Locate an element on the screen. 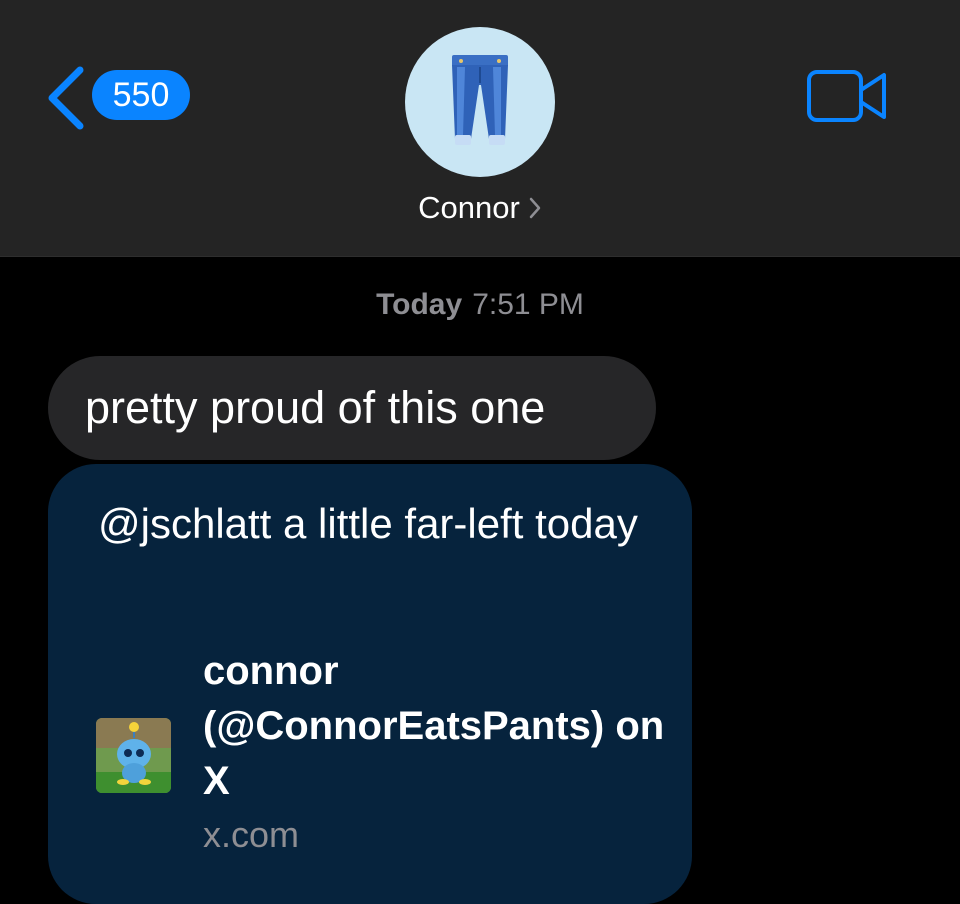 The image size is (960, 904). video-camera-icon is located at coordinates (846, 96).